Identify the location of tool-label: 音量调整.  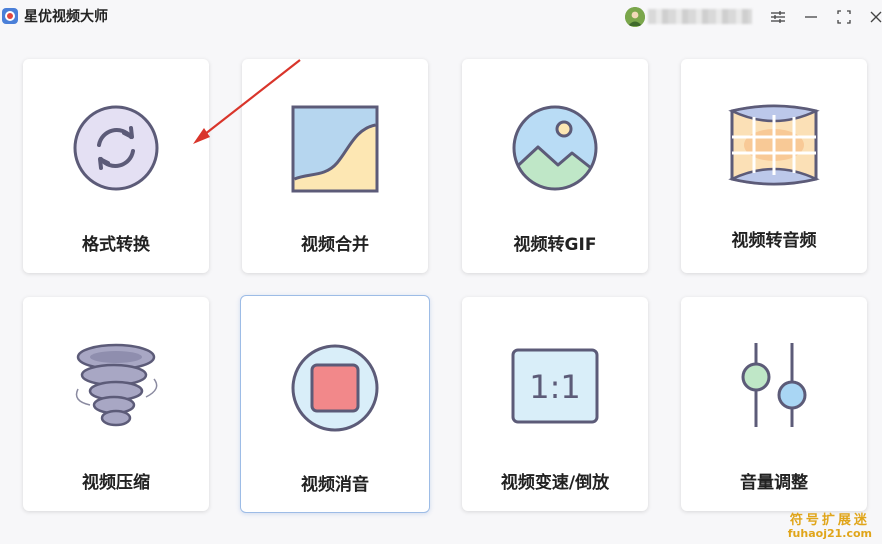
(774, 483).